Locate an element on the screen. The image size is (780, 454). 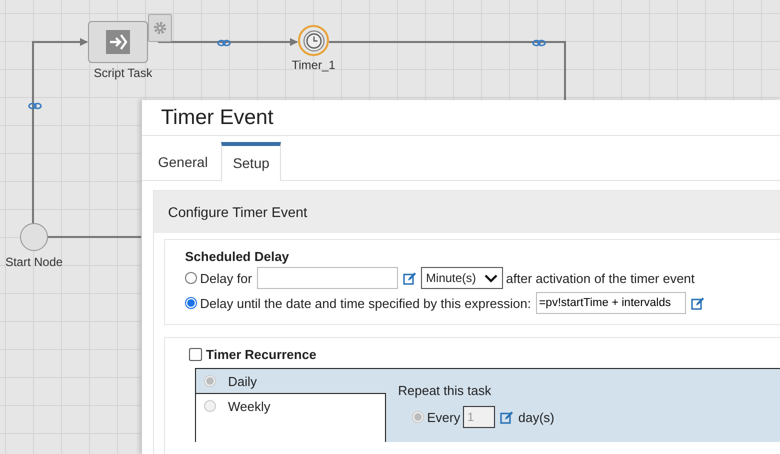
start-node is located at coordinates (34, 237).